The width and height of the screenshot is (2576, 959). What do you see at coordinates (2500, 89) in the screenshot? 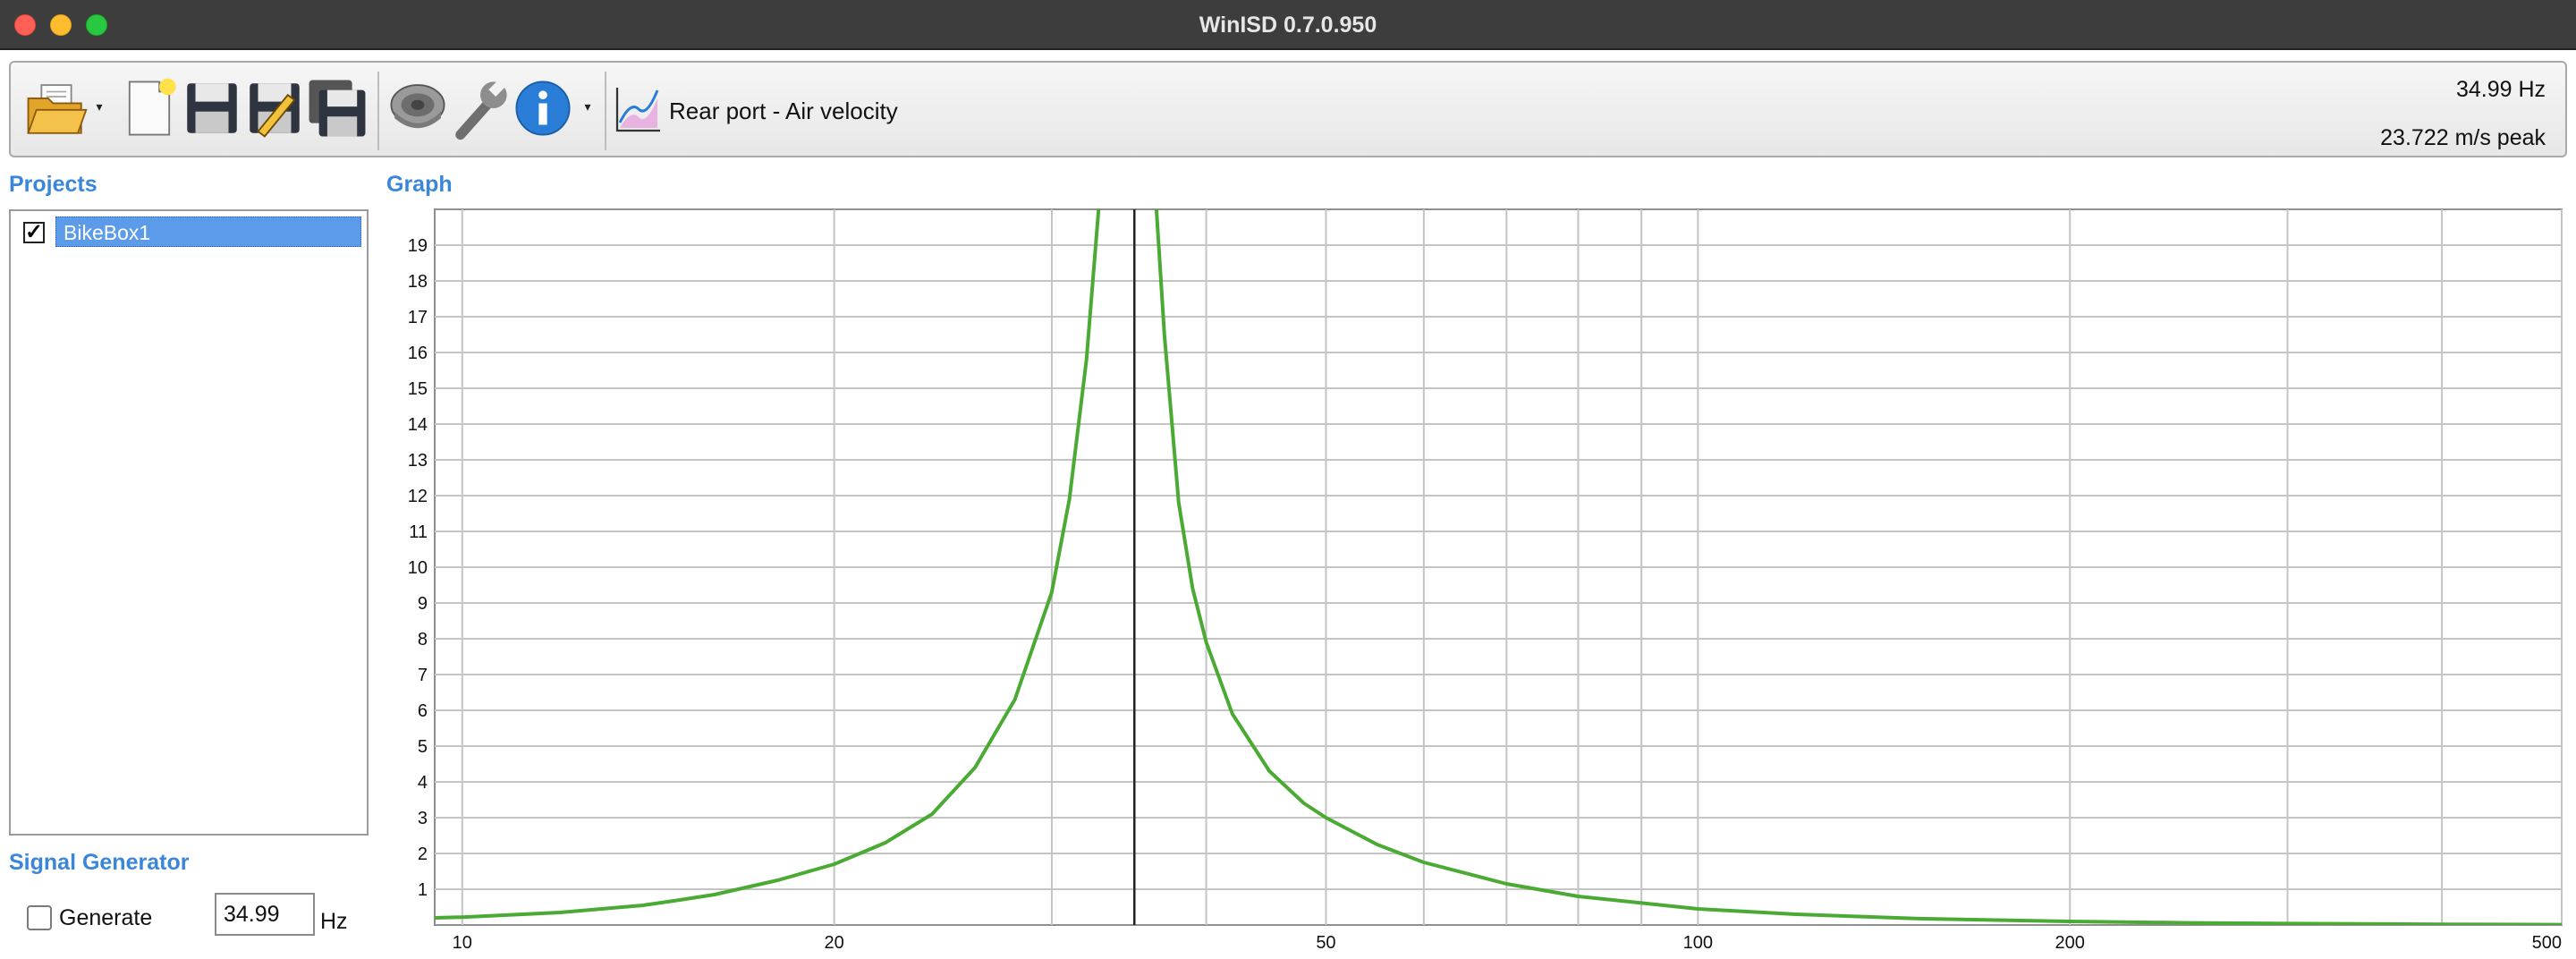
I see `cursor-frequency-readout: 34.99 Hz` at bounding box center [2500, 89].